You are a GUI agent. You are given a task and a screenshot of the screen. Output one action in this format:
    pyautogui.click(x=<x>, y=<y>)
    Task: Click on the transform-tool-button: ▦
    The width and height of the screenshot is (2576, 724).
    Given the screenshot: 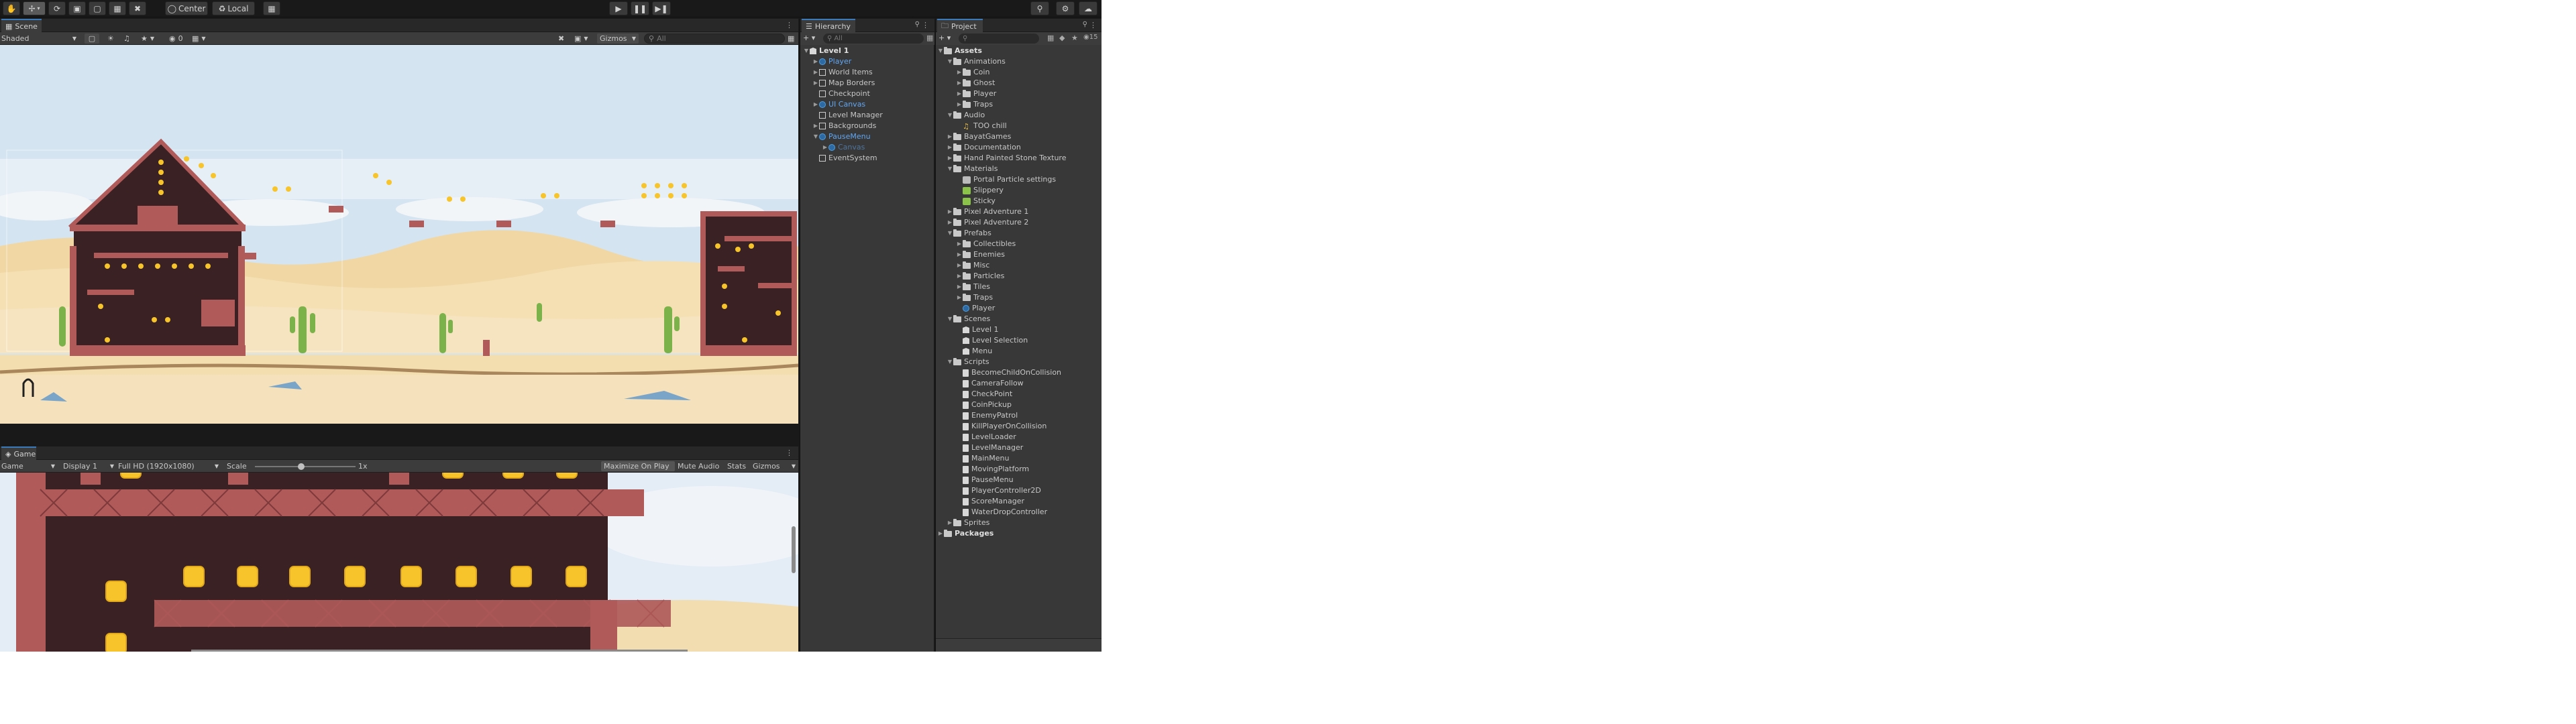 What is the action you would take?
    pyautogui.click(x=117, y=8)
    